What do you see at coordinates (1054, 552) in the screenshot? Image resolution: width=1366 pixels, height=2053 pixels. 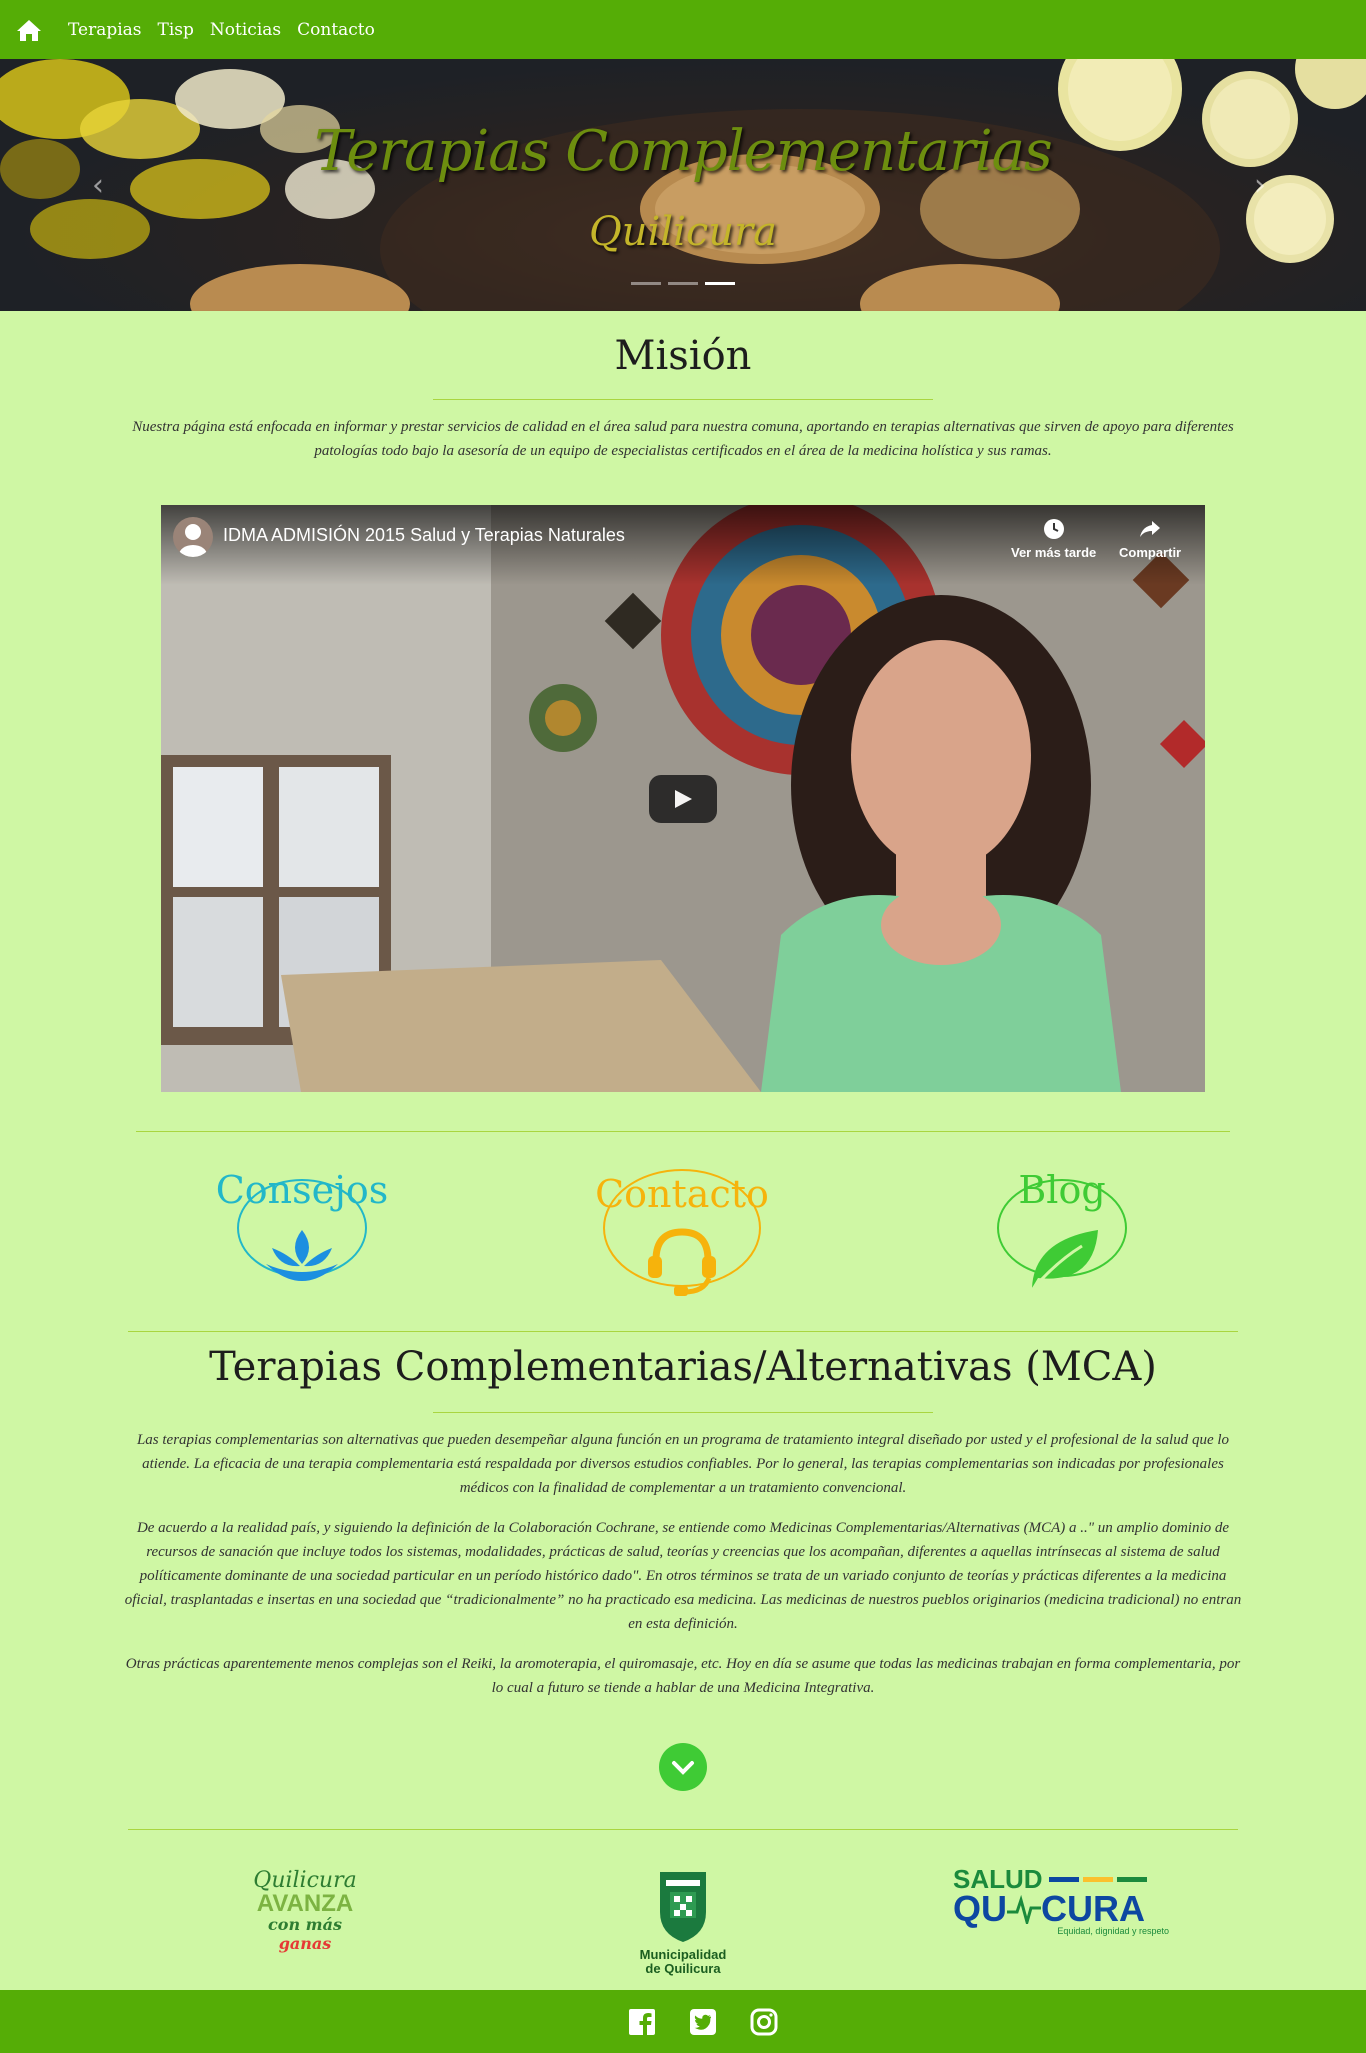 I see `watch-later-label: Ver más tarde` at bounding box center [1054, 552].